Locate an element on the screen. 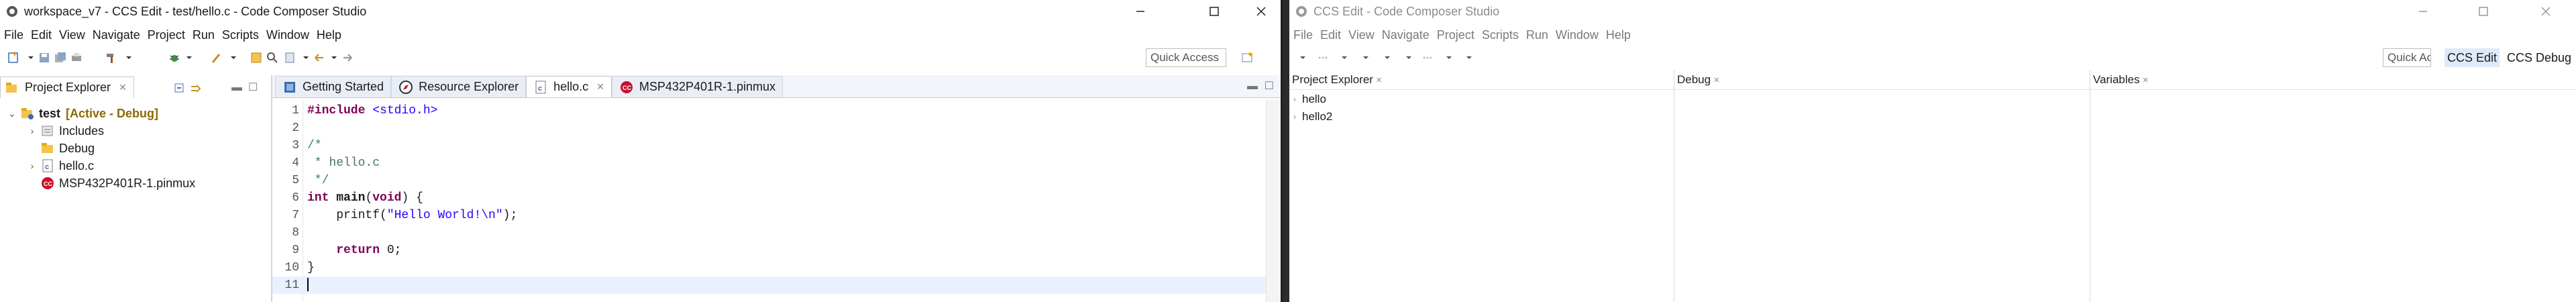 This screenshot has width=2576, height=302. collapse-all-icon is located at coordinates (179, 89).